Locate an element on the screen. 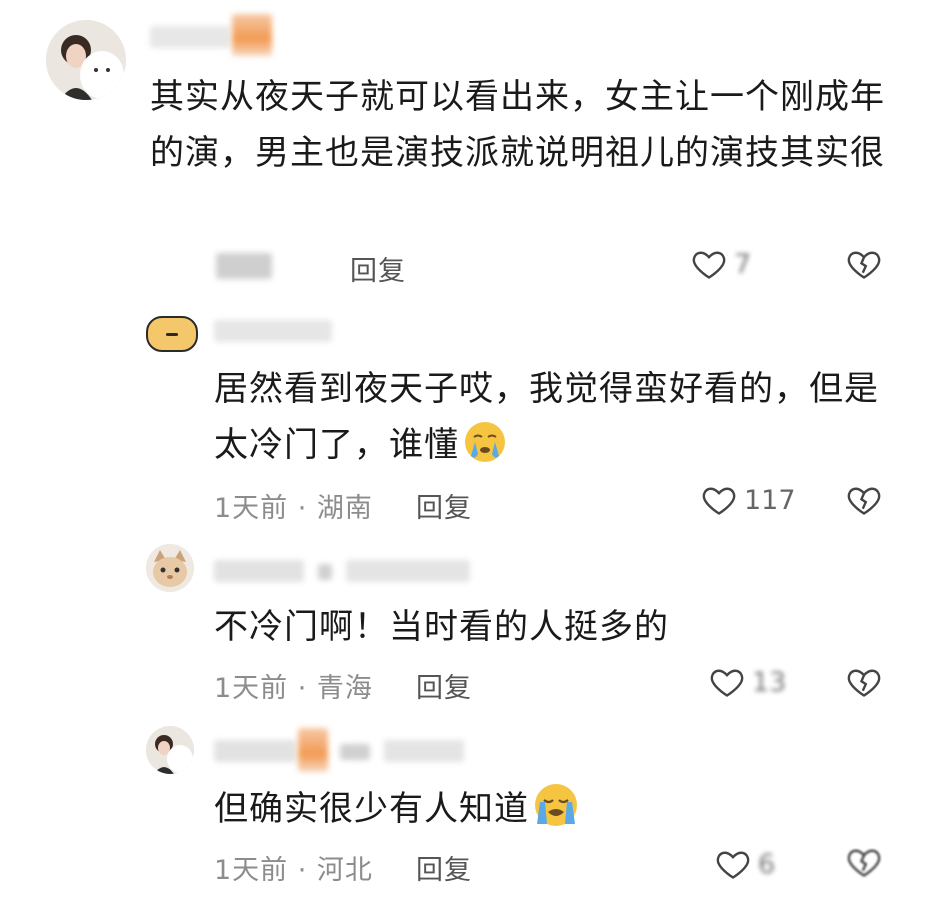 The image size is (938, 904). like-count-blurred: 6 is located at coordinates (767, 864).